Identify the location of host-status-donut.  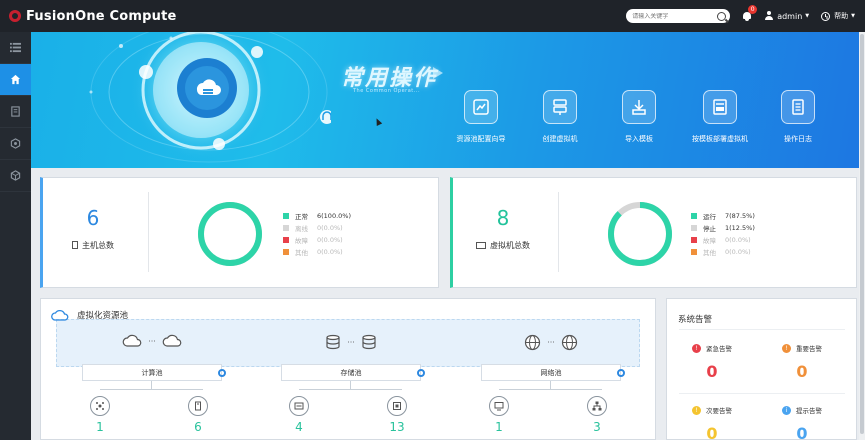
(230, 234).